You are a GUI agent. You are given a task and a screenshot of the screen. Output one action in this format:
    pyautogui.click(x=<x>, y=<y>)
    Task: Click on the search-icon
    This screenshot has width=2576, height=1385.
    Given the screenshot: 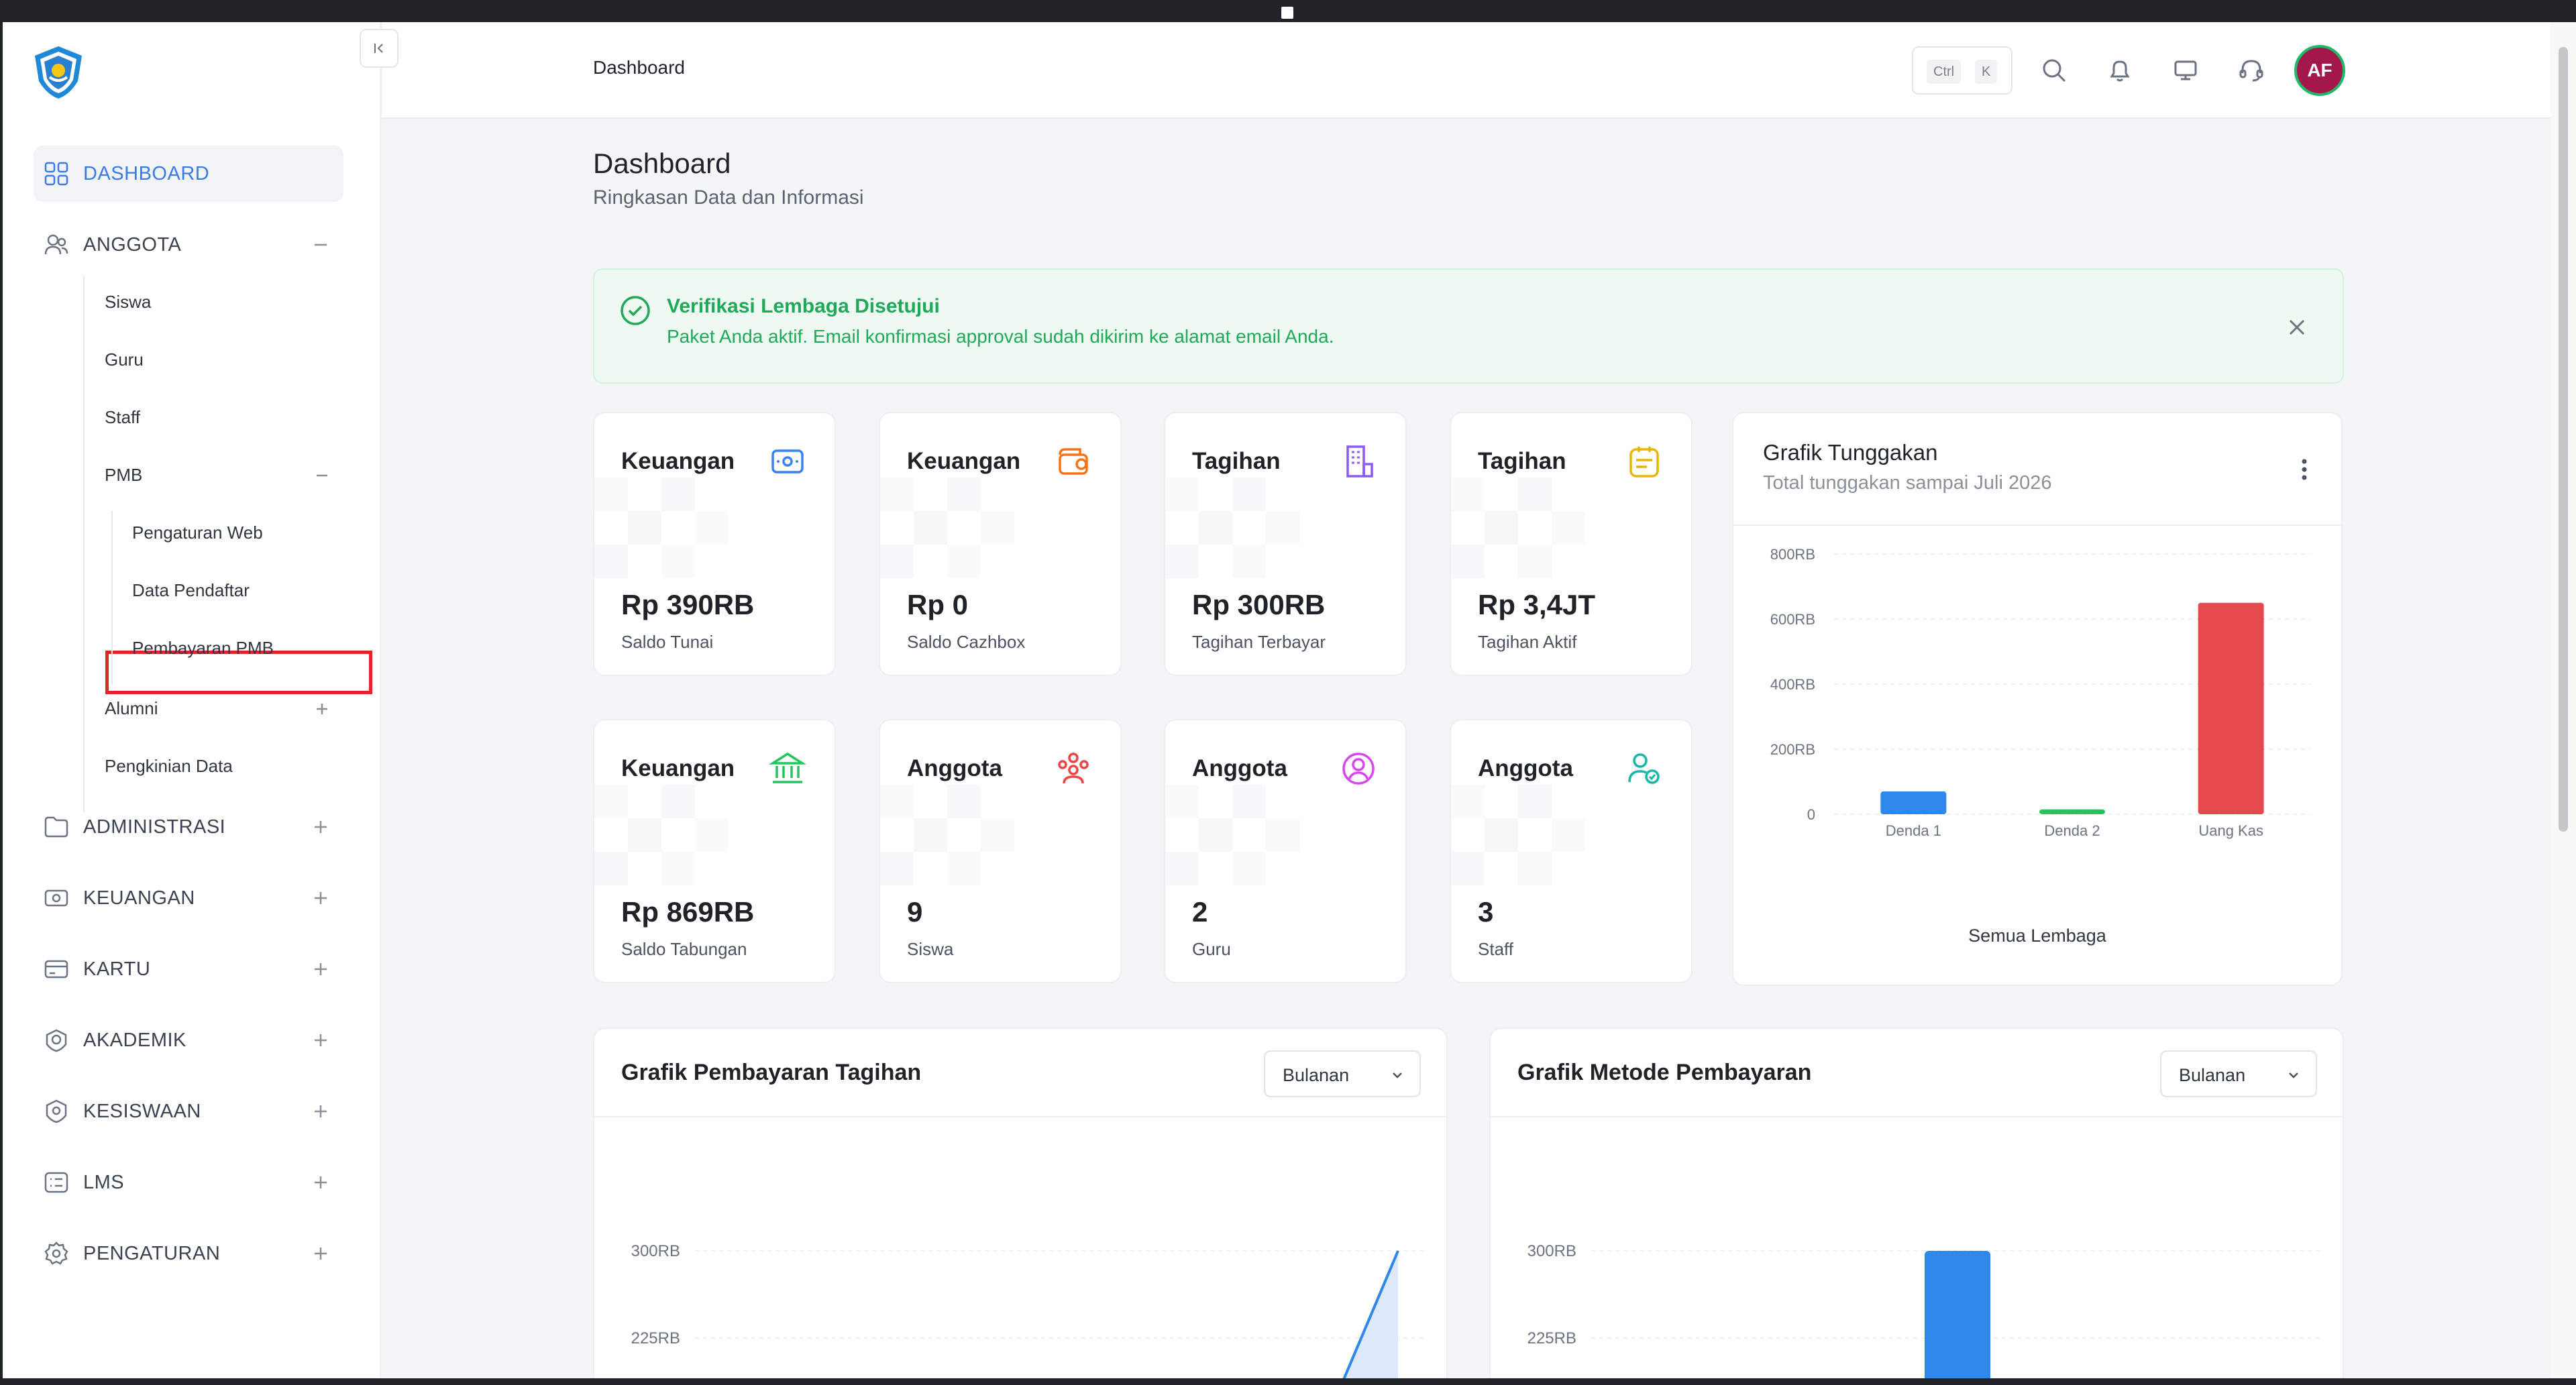 What is the action you would take?
    pyautogui.click(x=2054, y=70)
    